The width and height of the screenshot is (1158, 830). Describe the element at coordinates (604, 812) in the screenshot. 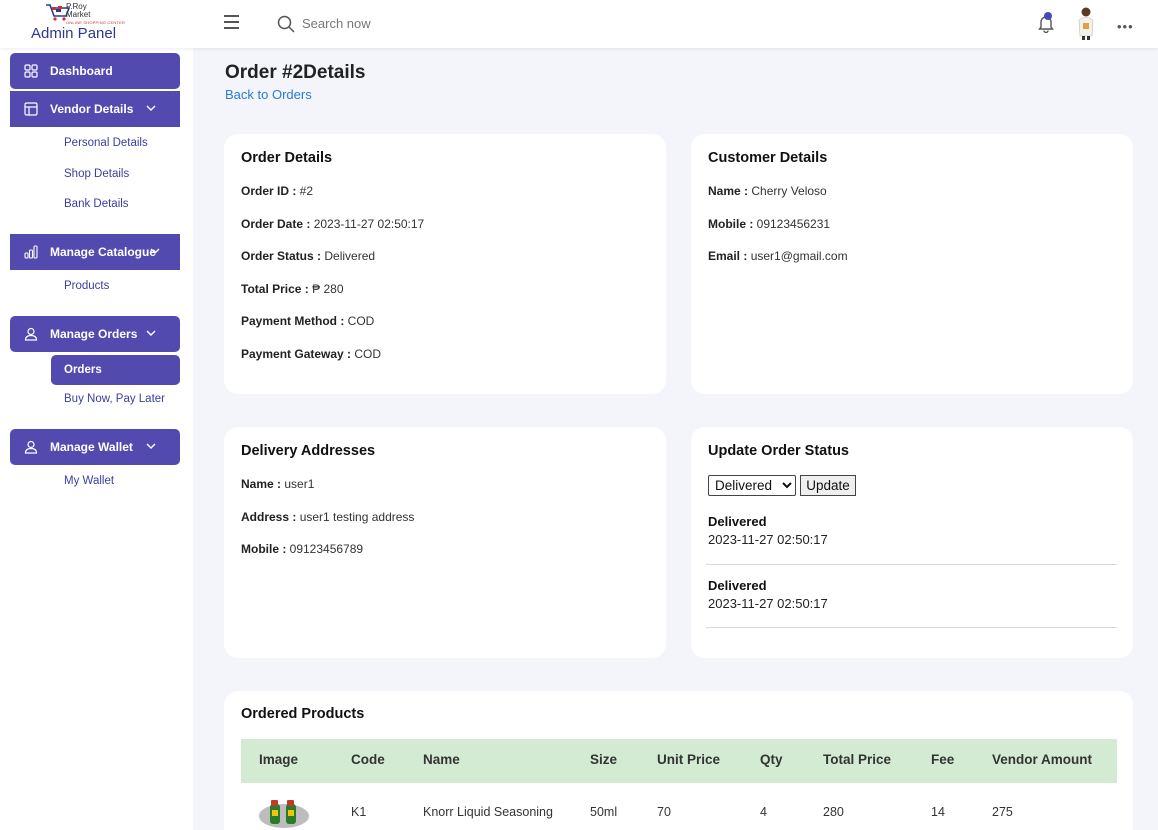

I see `cell-size: 50ml` at that location.